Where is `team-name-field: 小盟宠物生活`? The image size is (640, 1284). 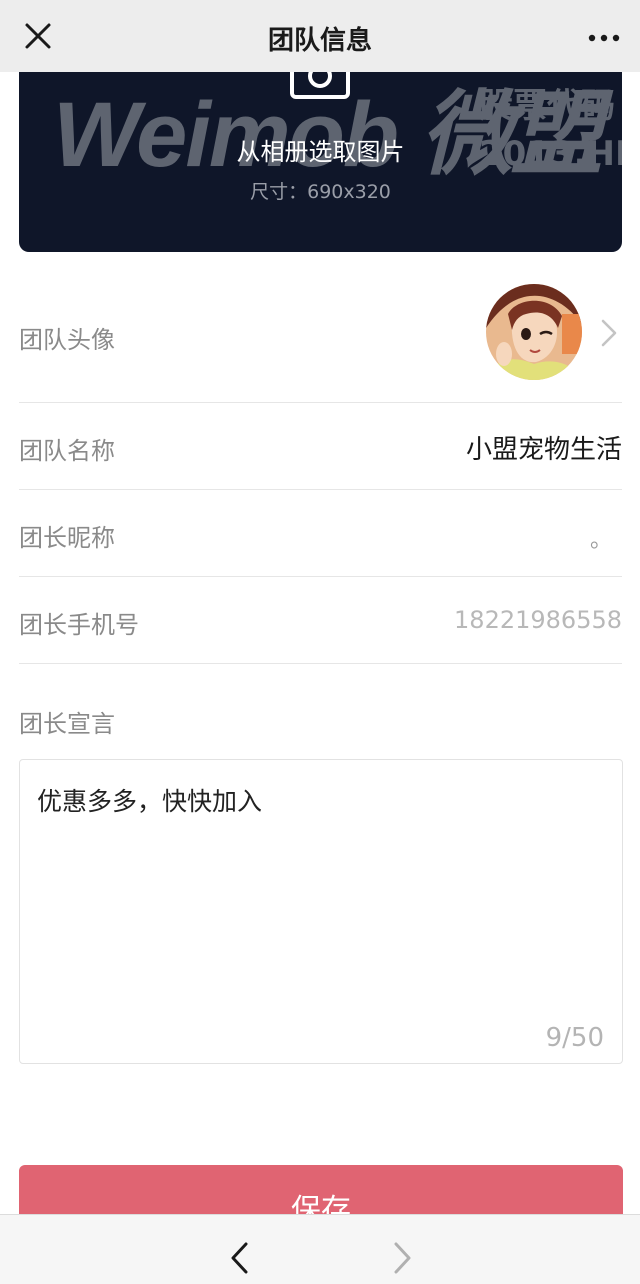 team-name-field: 小盟宠物生活 is located at coordinates (544, 447).